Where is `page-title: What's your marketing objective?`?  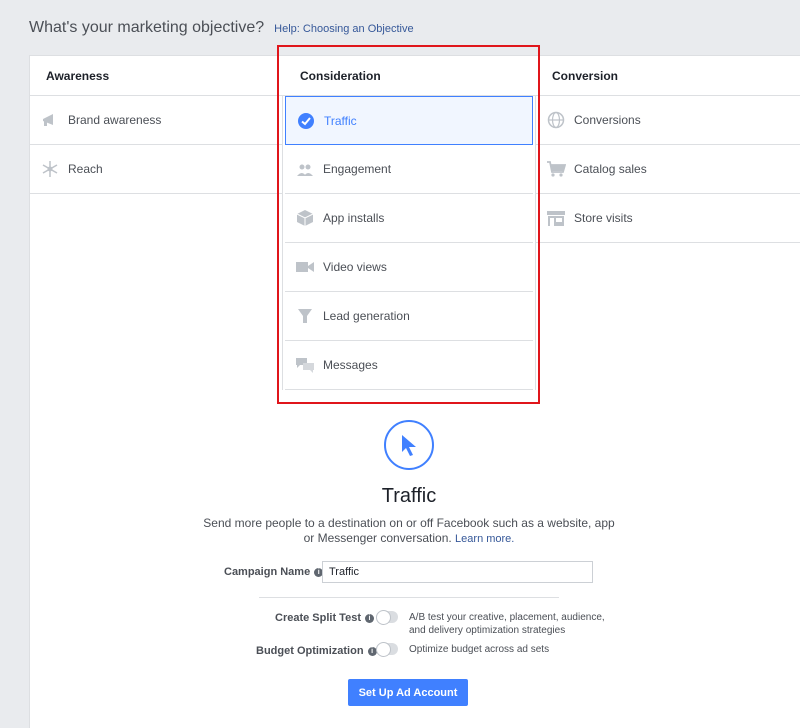
page-title: What's your marketing objective? is located at coordinates (147, 27).